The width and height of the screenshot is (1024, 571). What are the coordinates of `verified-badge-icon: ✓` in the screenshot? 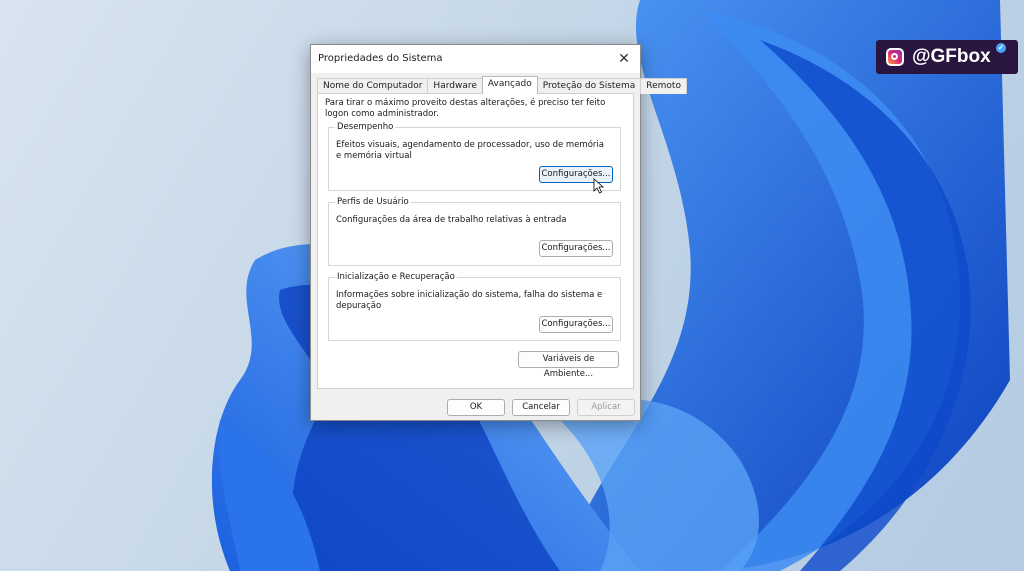 It's located at (1001, 48).